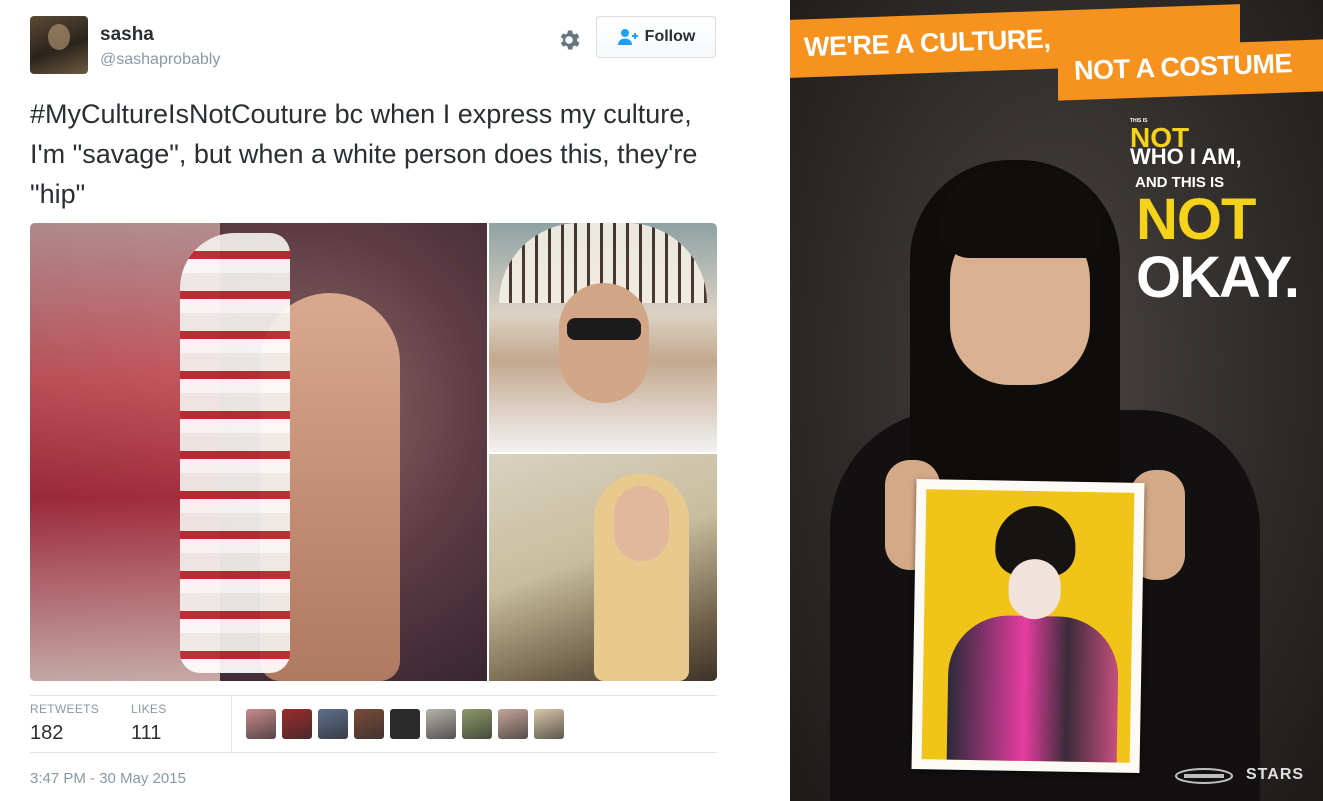 The image size is (1323, 801). What do you see at coordinates (146, 733) in the screenshot?
I see `likes-count: 111` at bounding box center [146, 733].